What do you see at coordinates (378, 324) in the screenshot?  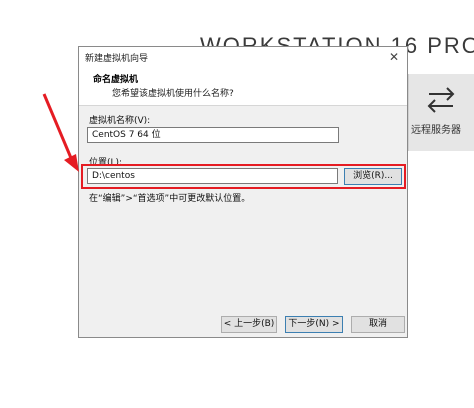 I see `cancel-button: 取消` at bounding box center [378, 324].